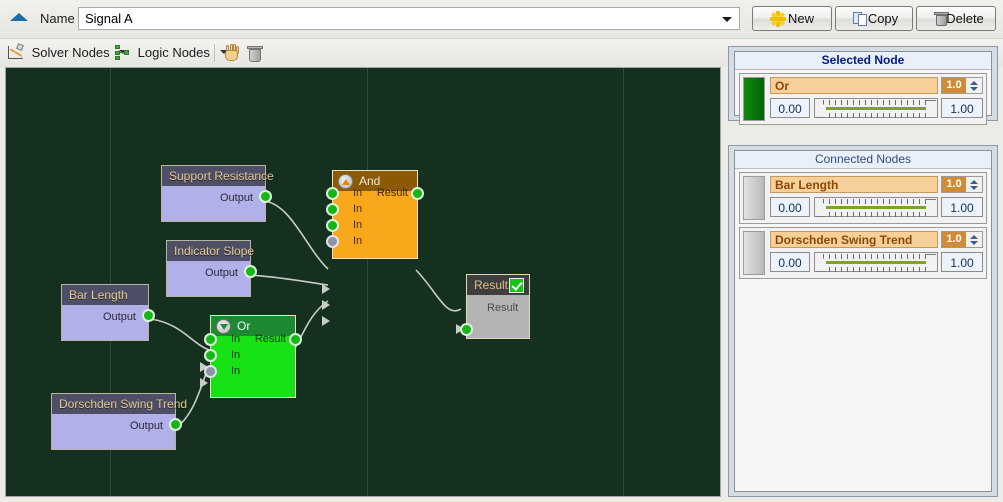  What do you see at coordinates (466, 329) in the screenshot?
I see `input-port` at bounding box center [466, 329].